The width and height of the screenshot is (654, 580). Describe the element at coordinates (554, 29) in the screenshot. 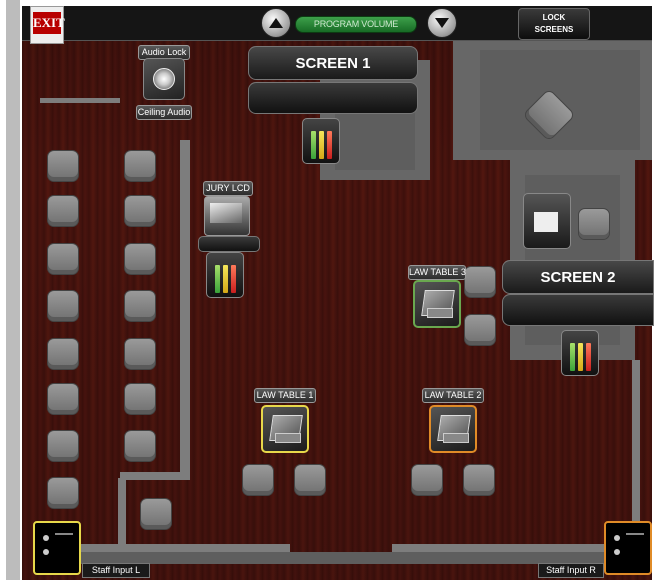

I see `lock-line2: SCREENS` at that location.